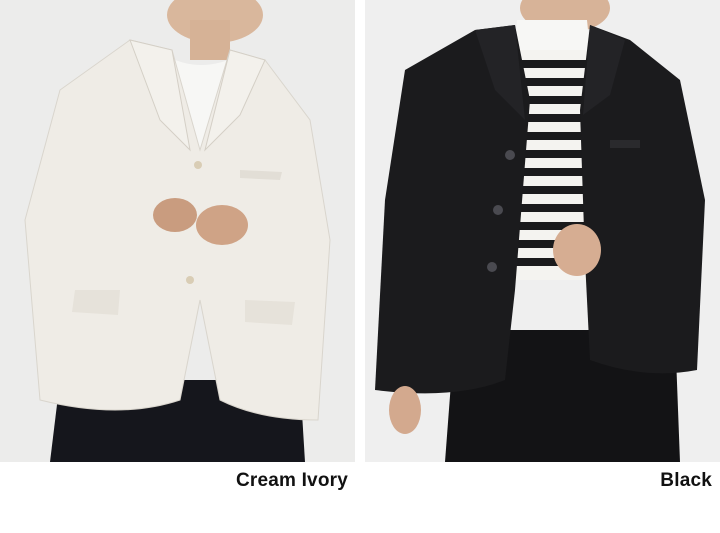 This screenshot has width=720, height=533. I want to click on variant-caption-cream-ivory: Cream Ivory, so click(291, 480).